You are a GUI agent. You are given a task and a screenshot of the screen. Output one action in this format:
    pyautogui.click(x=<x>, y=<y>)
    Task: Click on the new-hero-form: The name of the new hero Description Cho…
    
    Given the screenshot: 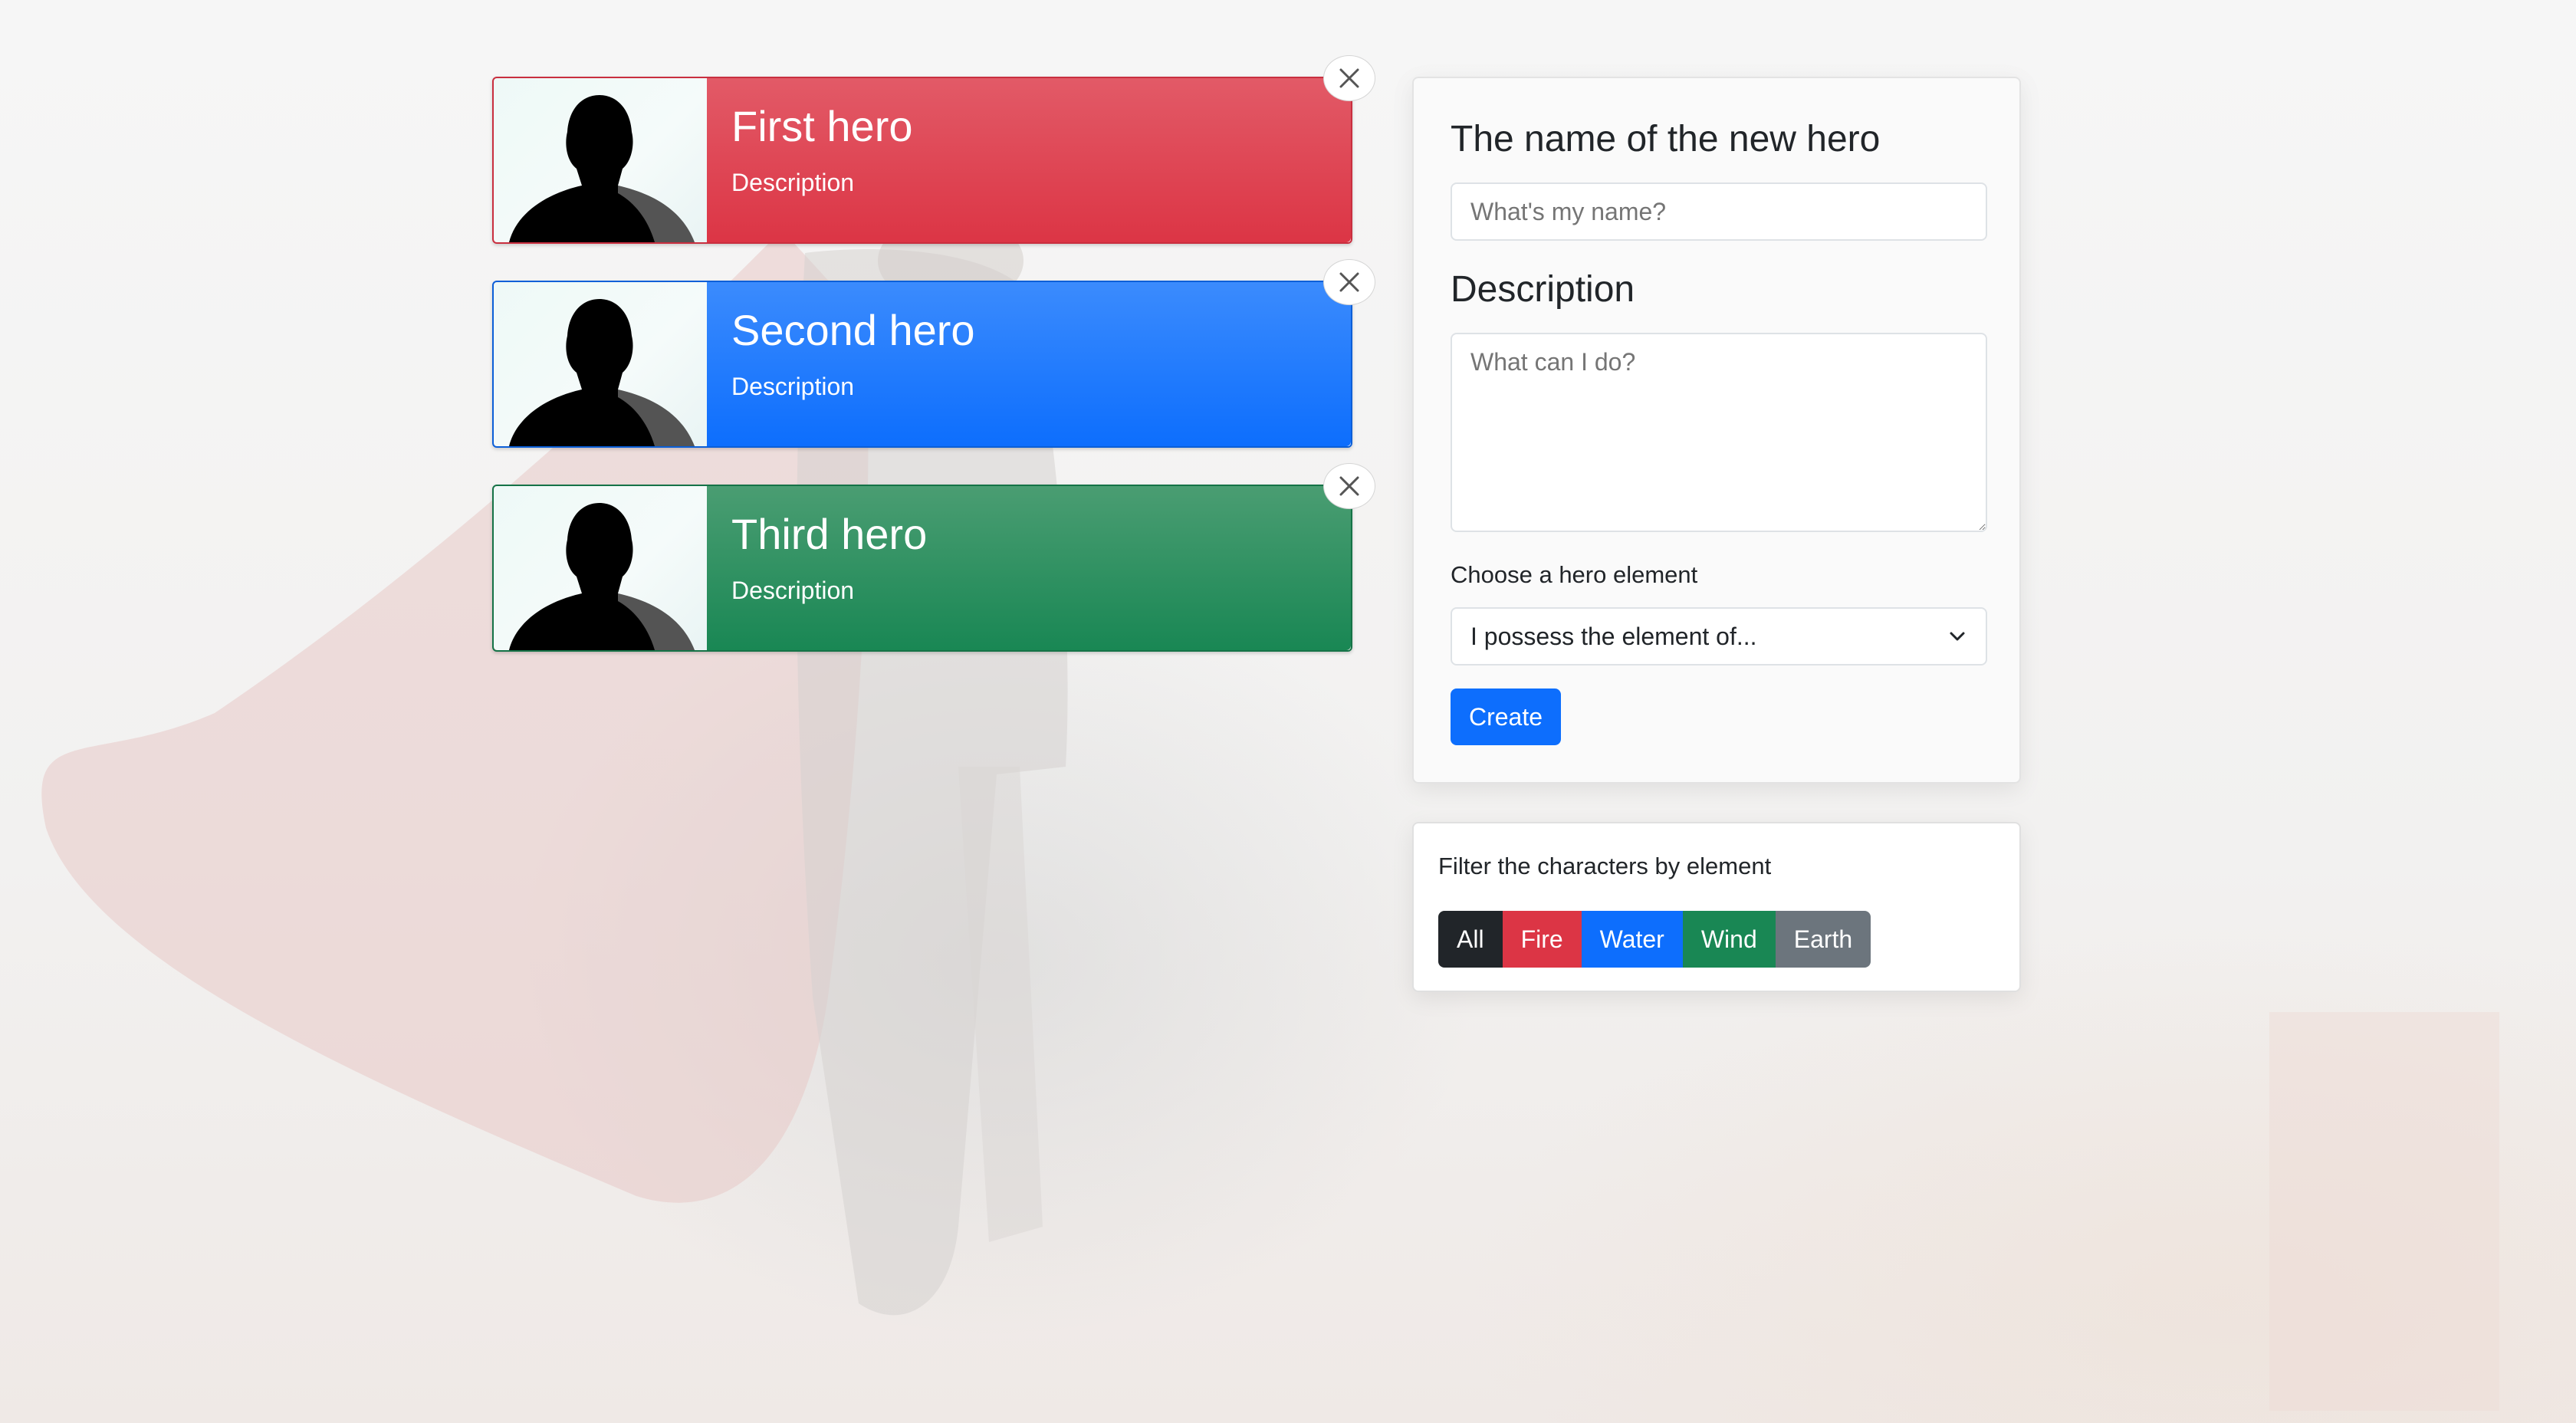 What is the action you would take?
    pyautogui.click(x=1717, y=430)
    